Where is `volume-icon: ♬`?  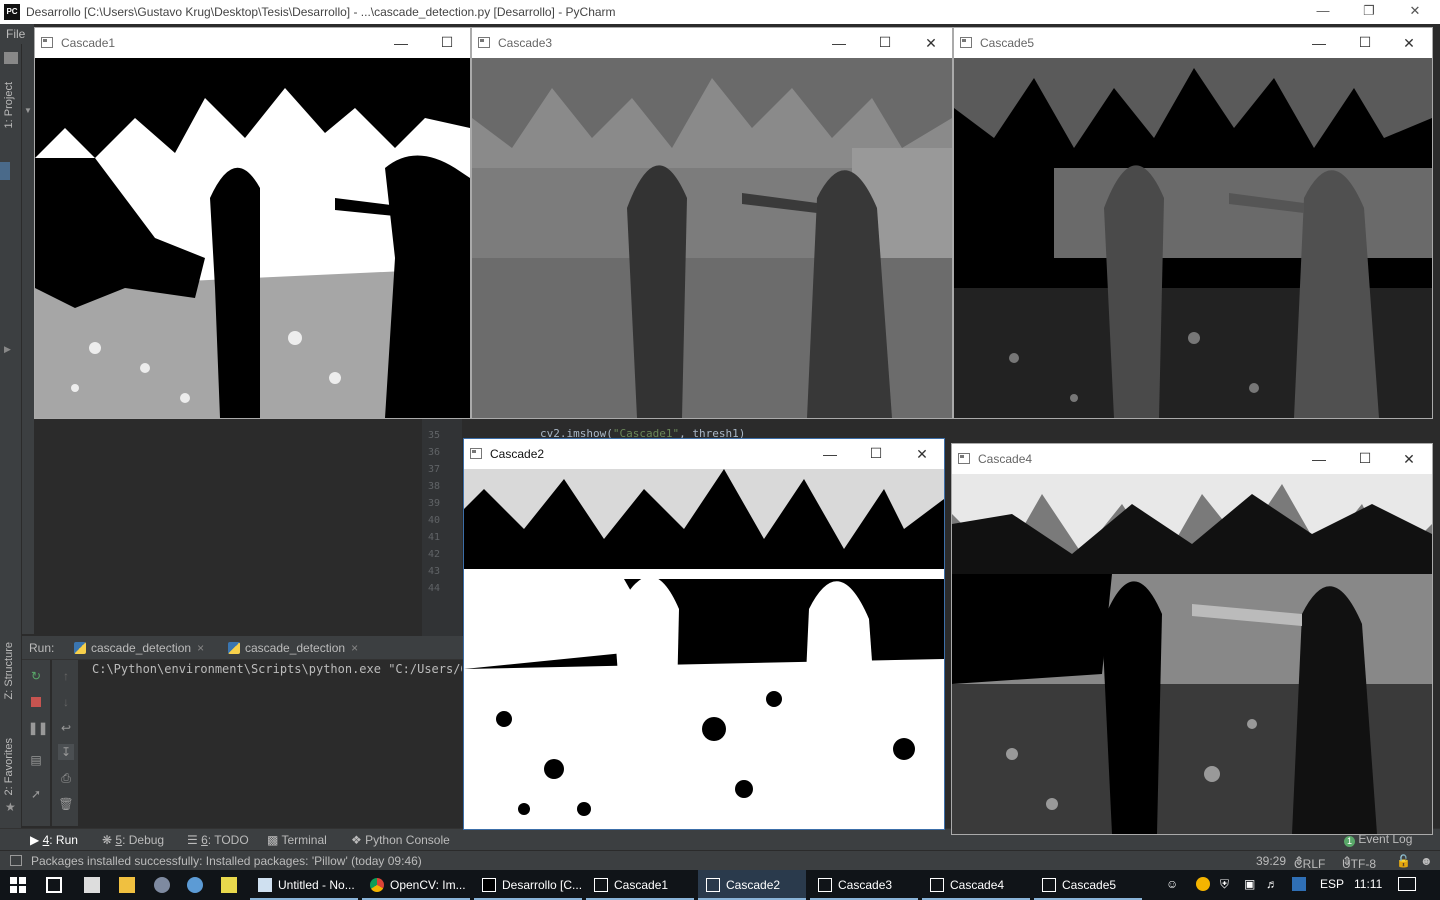
volume-icon: ♬ is located at coordinates (1272, 884).